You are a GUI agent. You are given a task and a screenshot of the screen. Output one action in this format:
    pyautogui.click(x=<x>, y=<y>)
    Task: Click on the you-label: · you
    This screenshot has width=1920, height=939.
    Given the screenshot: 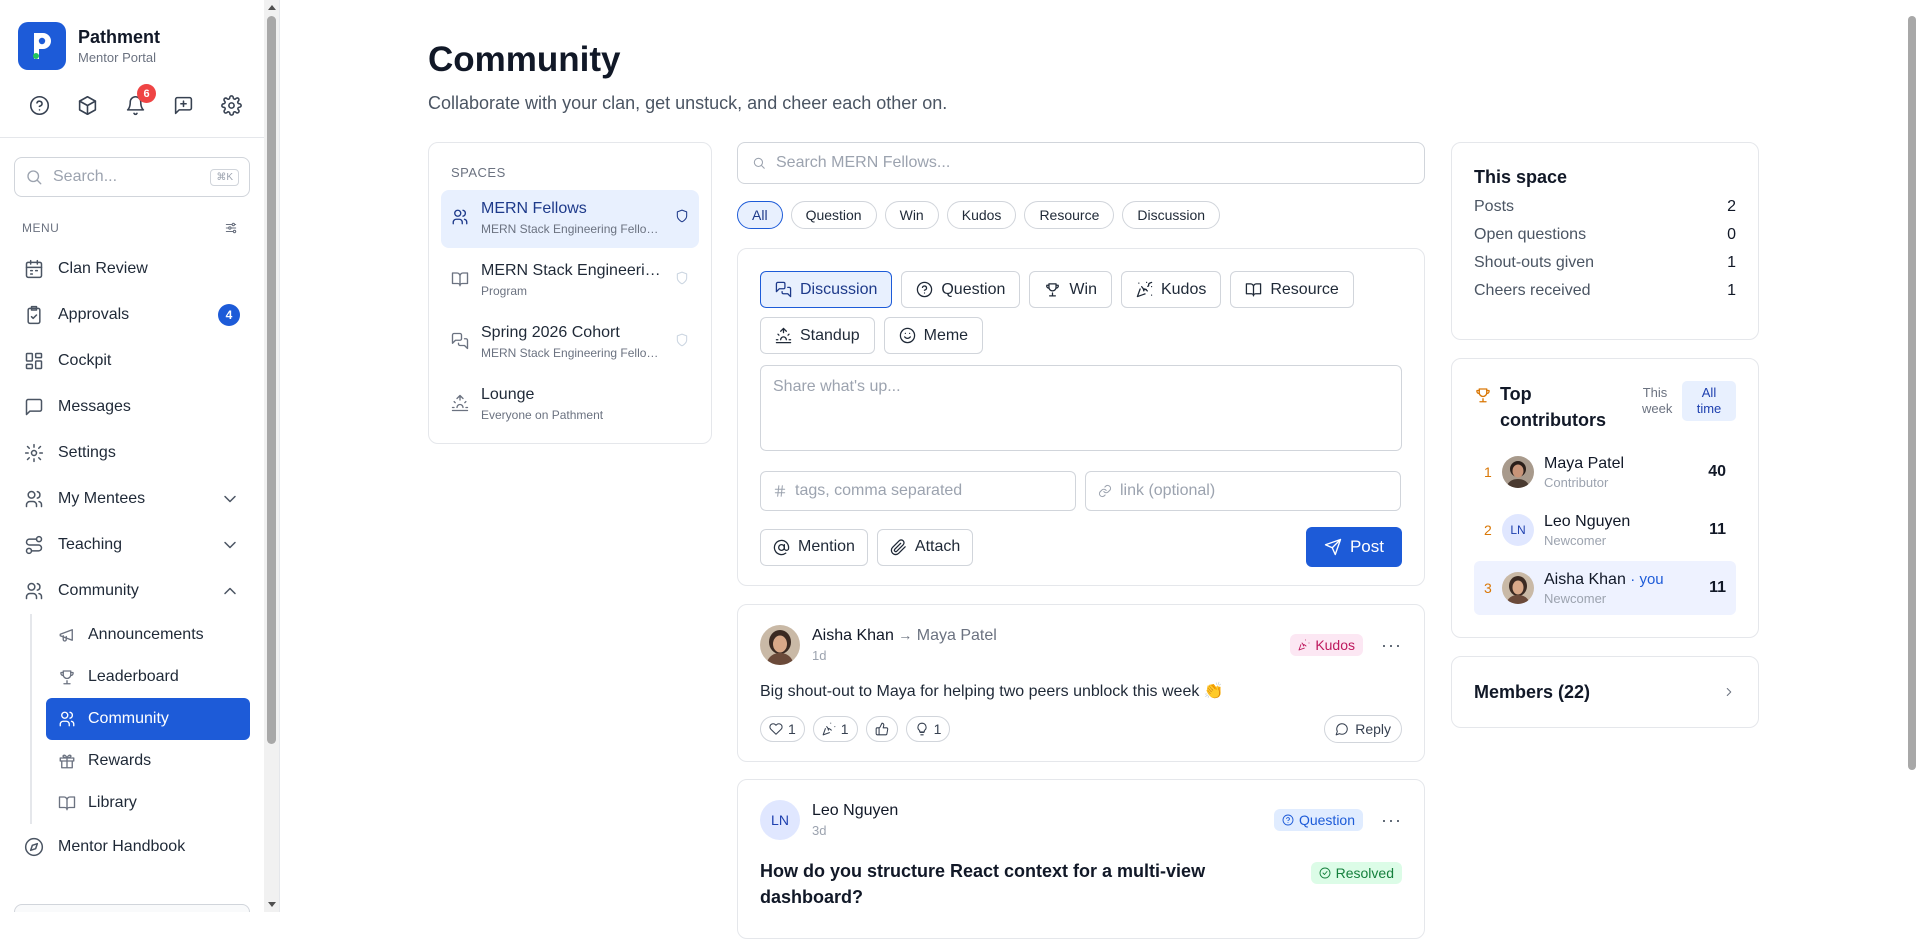 What is the action you would take?
    pyautogui.click(x=1647, y=579)
    